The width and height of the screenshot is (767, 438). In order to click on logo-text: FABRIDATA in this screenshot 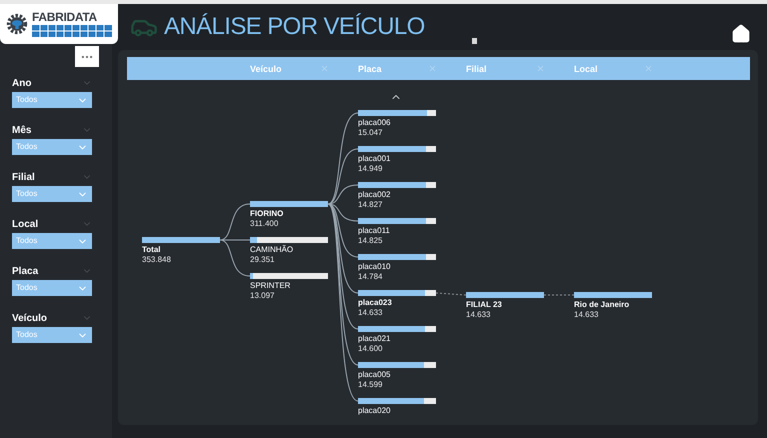, I will do `click(65, 17)`.